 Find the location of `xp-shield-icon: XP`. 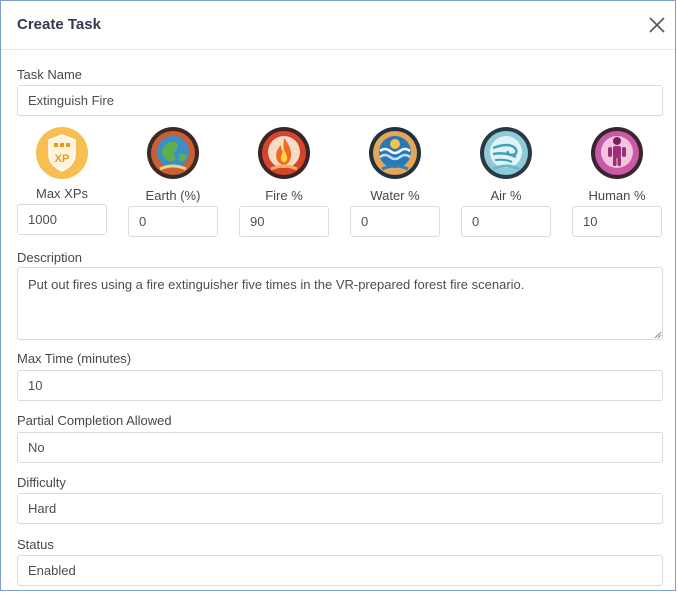

xp-shield-icon: XP is located at coordinates (62, 153).